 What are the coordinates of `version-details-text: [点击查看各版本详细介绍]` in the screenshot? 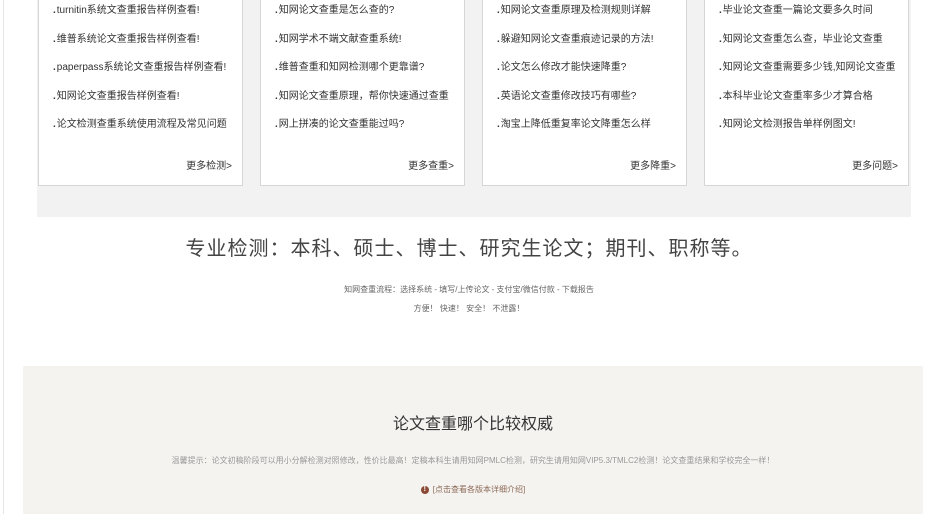 It's located at (479, 489).